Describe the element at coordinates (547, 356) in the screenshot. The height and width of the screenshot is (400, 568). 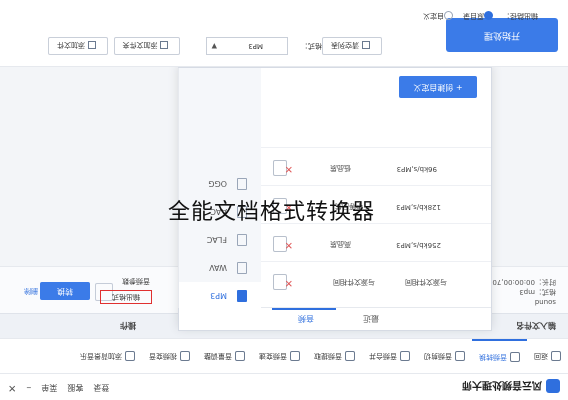
I see `tool-back: 返回` at that location.